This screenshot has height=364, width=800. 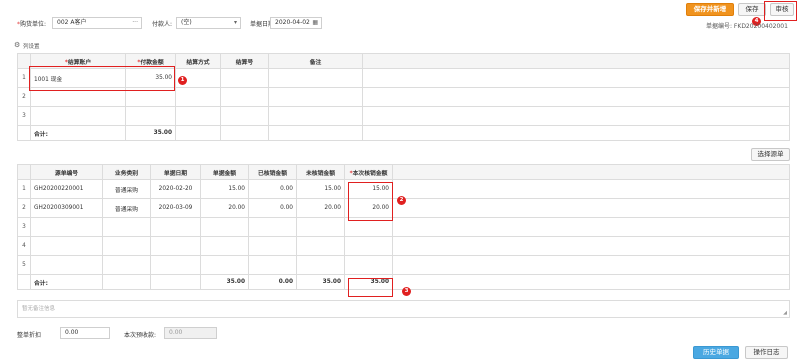 I want to click on annotation-marker-2: 2, so click(x=401, y=200).